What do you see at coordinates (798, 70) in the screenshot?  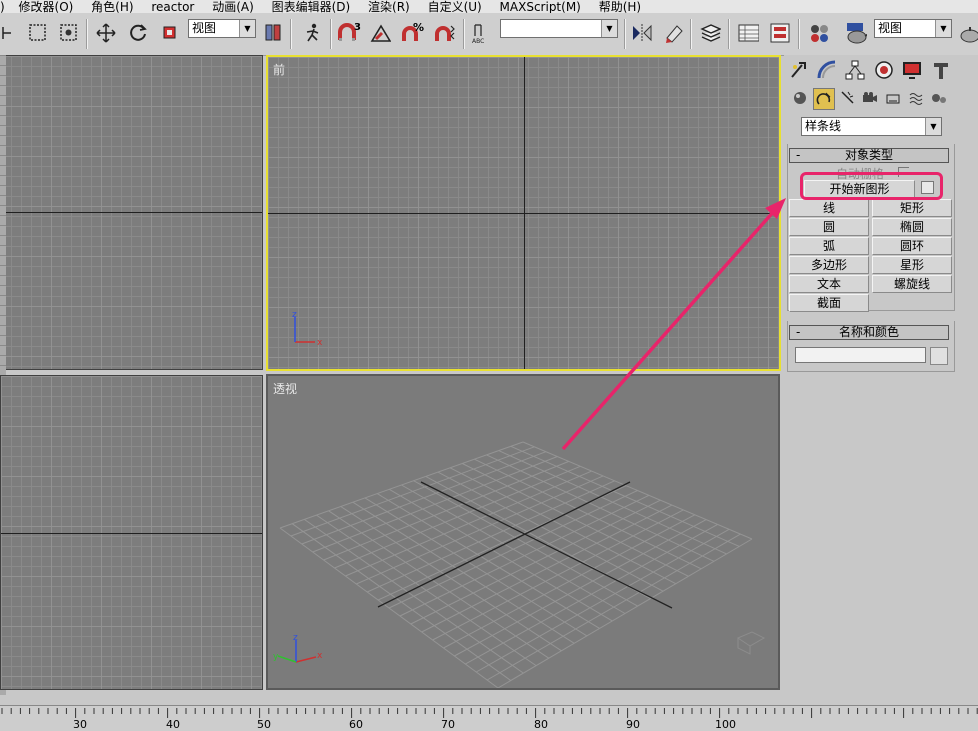 I see `create-tab-icon` at bounding box center [798, 70].